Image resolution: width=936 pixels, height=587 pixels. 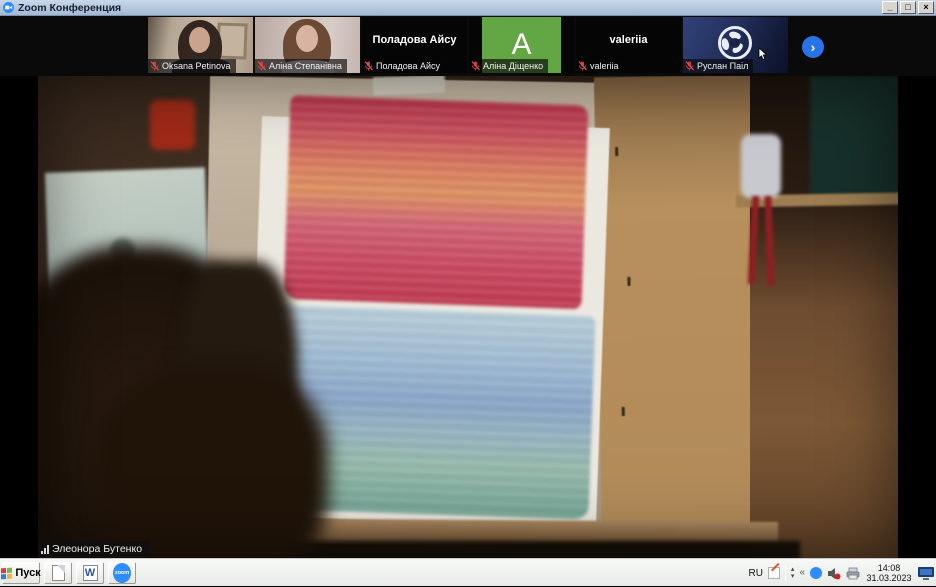 I want to click on minimize-button: _, so click(x=890, y=7).